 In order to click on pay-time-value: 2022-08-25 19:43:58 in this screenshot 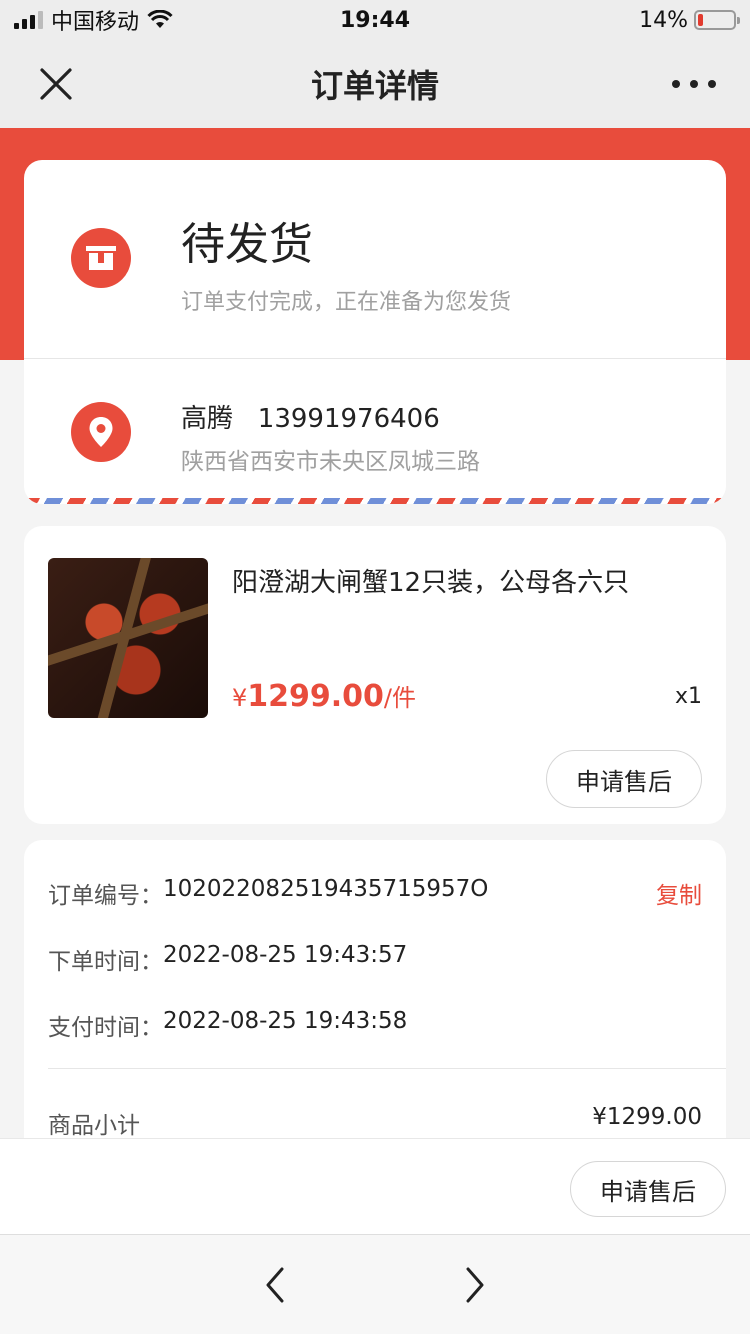, I will do `click(285, 1021)`.